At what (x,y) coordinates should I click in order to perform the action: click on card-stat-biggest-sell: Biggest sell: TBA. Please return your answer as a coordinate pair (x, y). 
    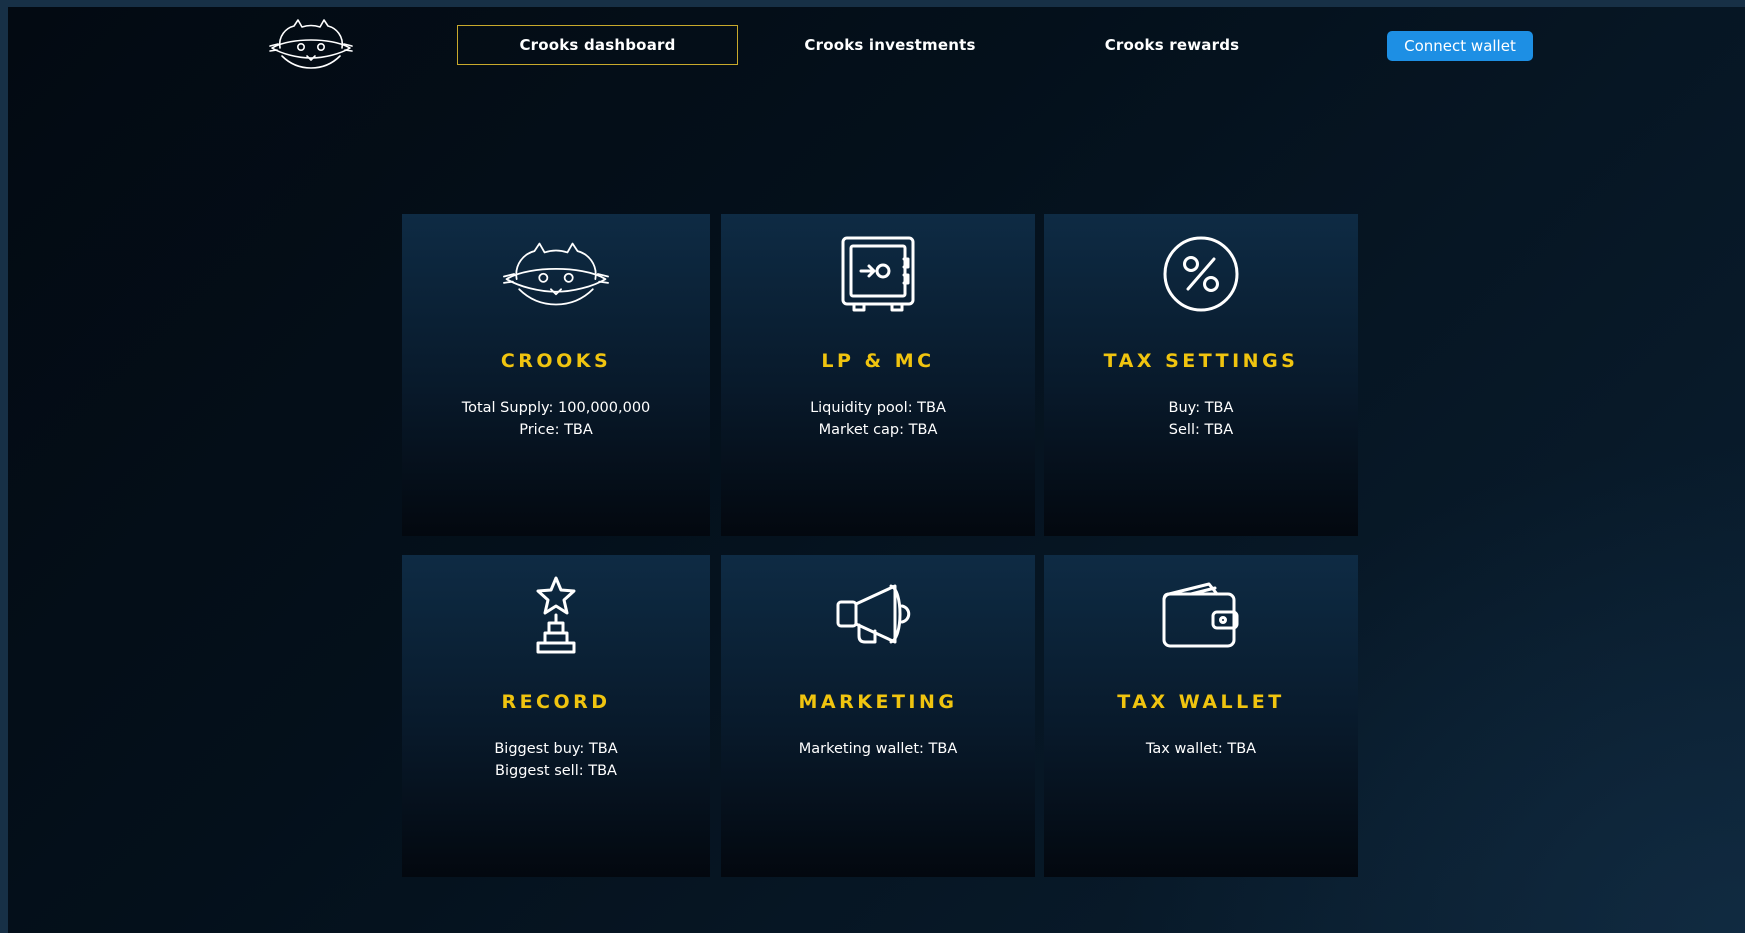
    Looking at the image, I should click on (556, 771).